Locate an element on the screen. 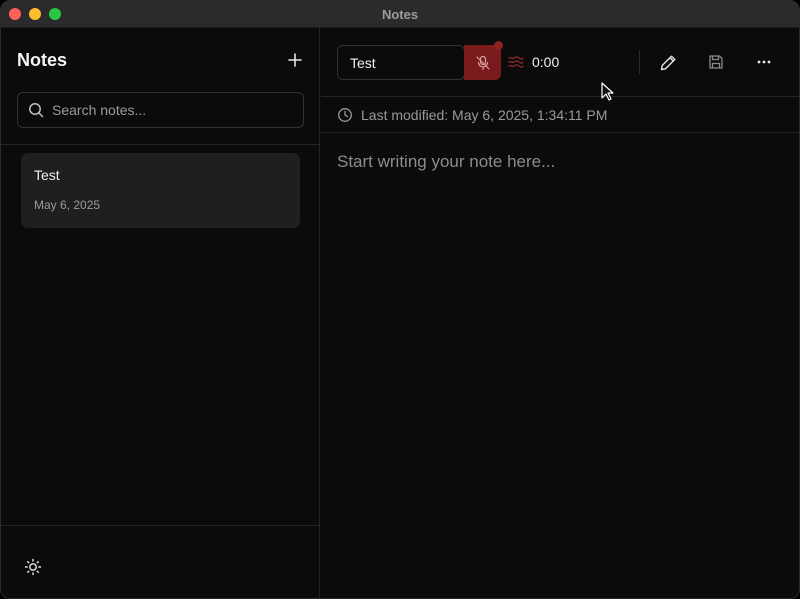  save-icon is located at coordinates (716, 62).